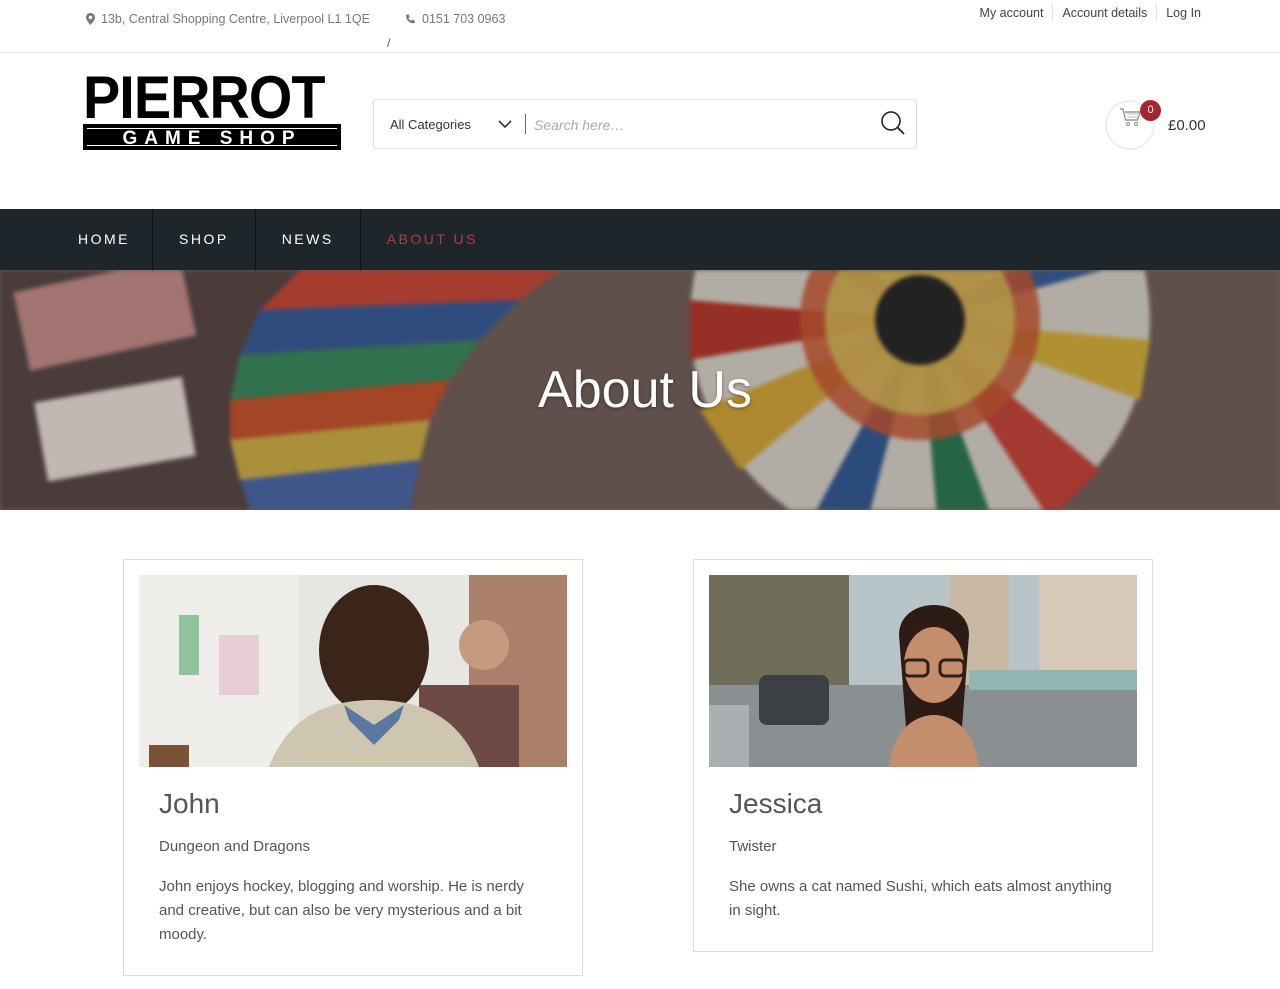 This screenshot has height=989, width=1280. I want to click on product-search: All Categories, so click(645, 124).